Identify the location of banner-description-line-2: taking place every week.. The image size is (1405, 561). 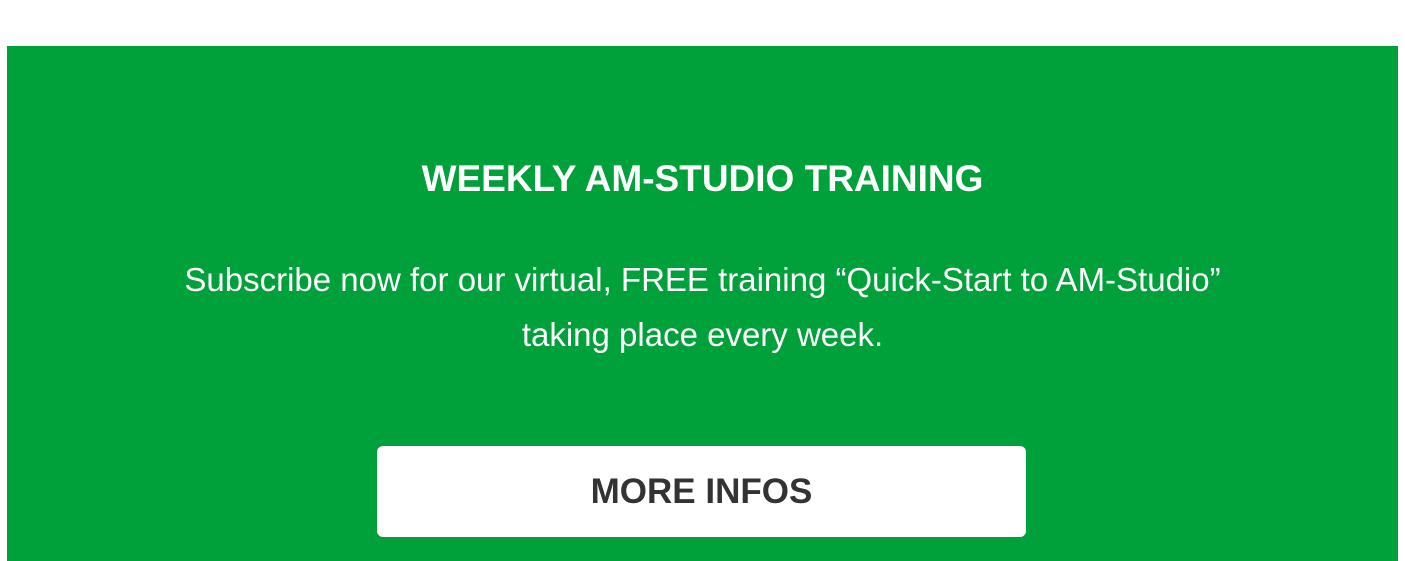
(702, 334).